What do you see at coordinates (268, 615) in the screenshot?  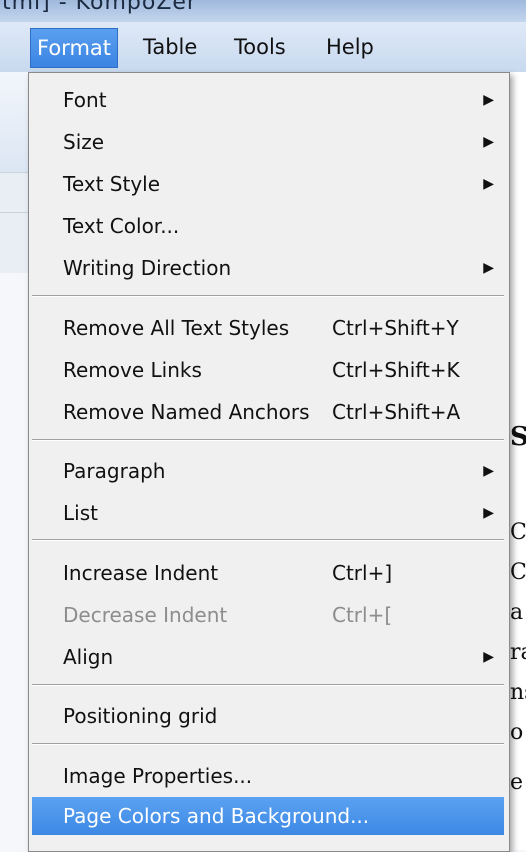 I see `menu-item-decrease-indent: Decrease Indent Ctrl+[` at bounding box center [268, 615].